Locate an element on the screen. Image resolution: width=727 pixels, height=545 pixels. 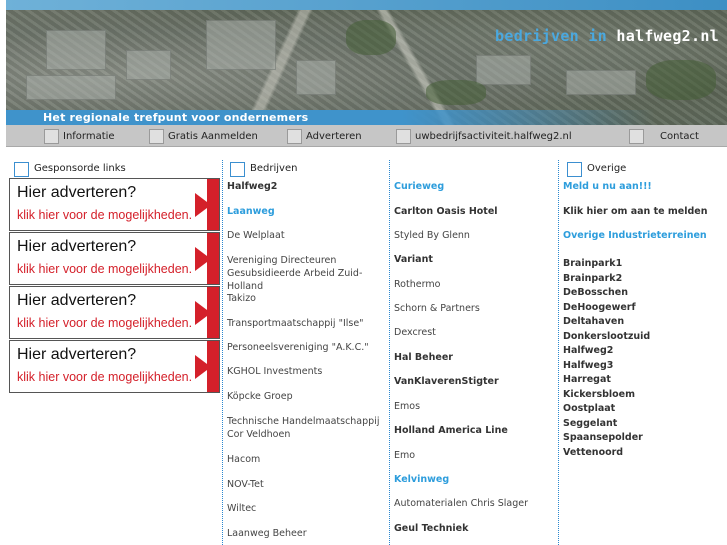
company-link: Hacom is located at coordinates (243, 459).